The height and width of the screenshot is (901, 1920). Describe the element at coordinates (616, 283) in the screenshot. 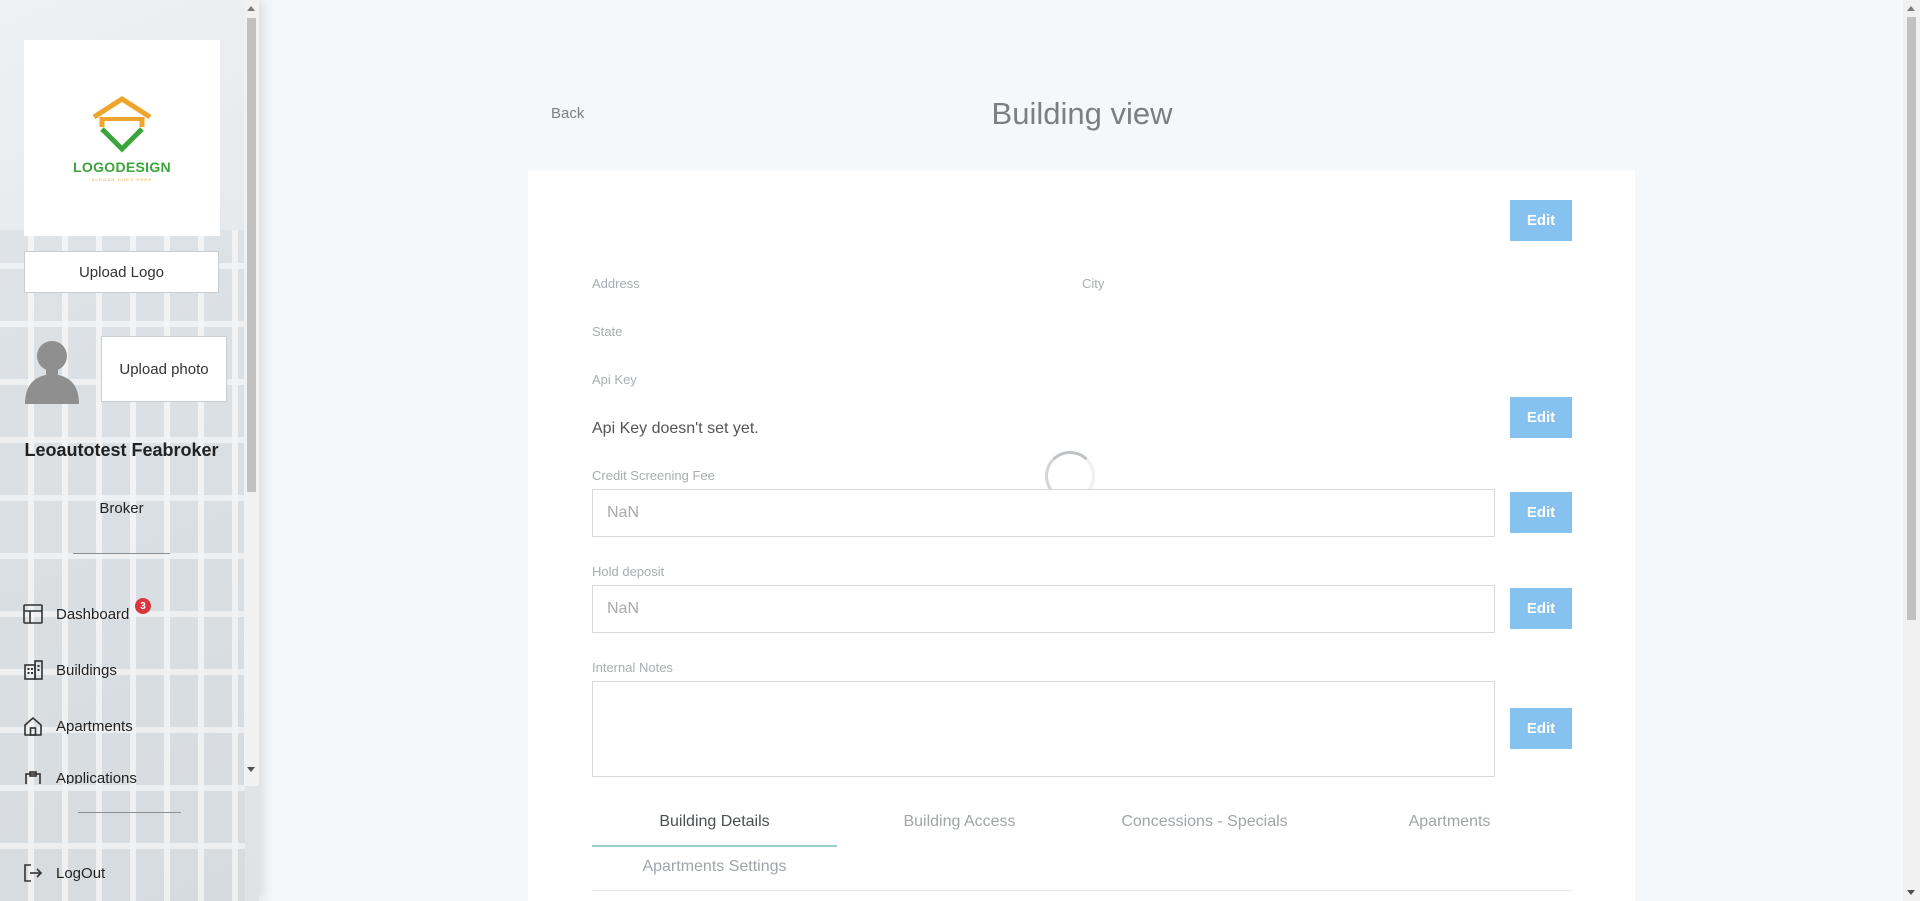

I see `address-label: Address` at that location.